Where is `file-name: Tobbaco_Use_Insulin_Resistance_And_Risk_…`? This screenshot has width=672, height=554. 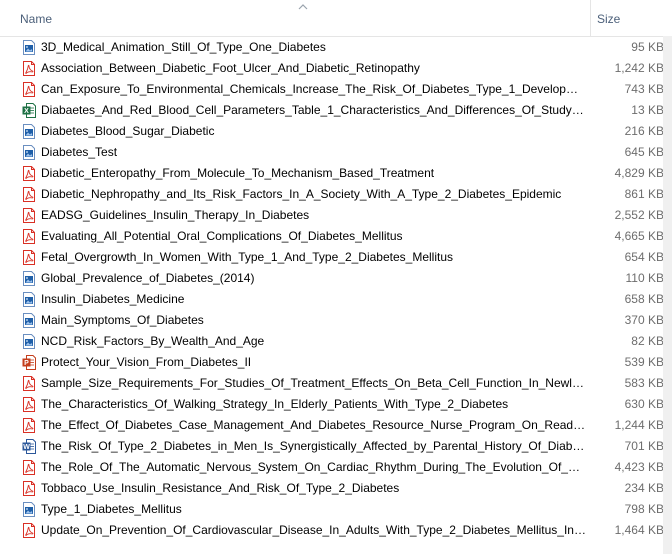
file-name: Tobbaco_Use_Insulin_Resistance_And_Risk_… is located at coordinates (313, 488).